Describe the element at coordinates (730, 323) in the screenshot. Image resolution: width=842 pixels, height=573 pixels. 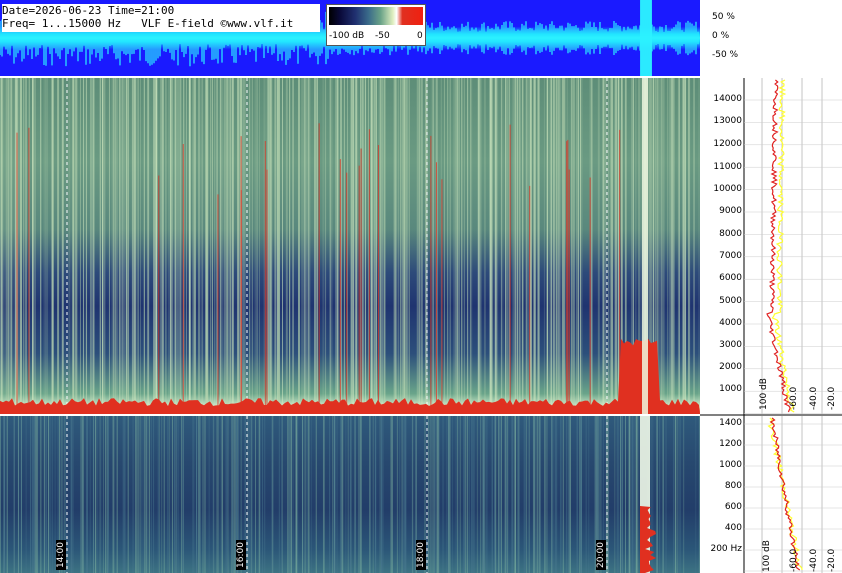
I see `freq-tick: 4000` at that location.